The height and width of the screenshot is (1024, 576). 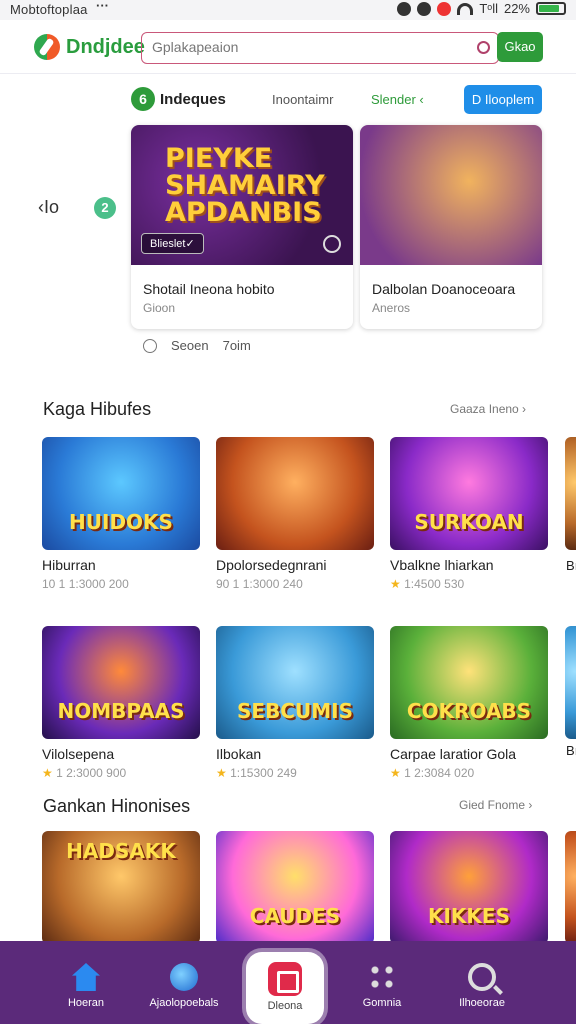 What do you see at coordinates (397, 99) in the screenshot?
I see `featured-slider-link: Slender ‹` at bounding box center [397, 99].